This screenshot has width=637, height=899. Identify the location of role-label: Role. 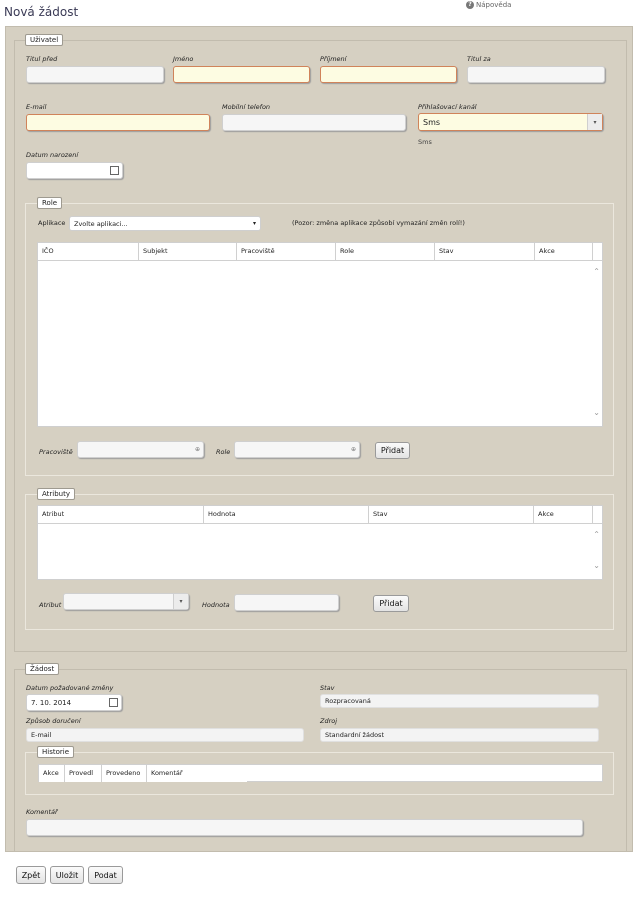
(223, 452).